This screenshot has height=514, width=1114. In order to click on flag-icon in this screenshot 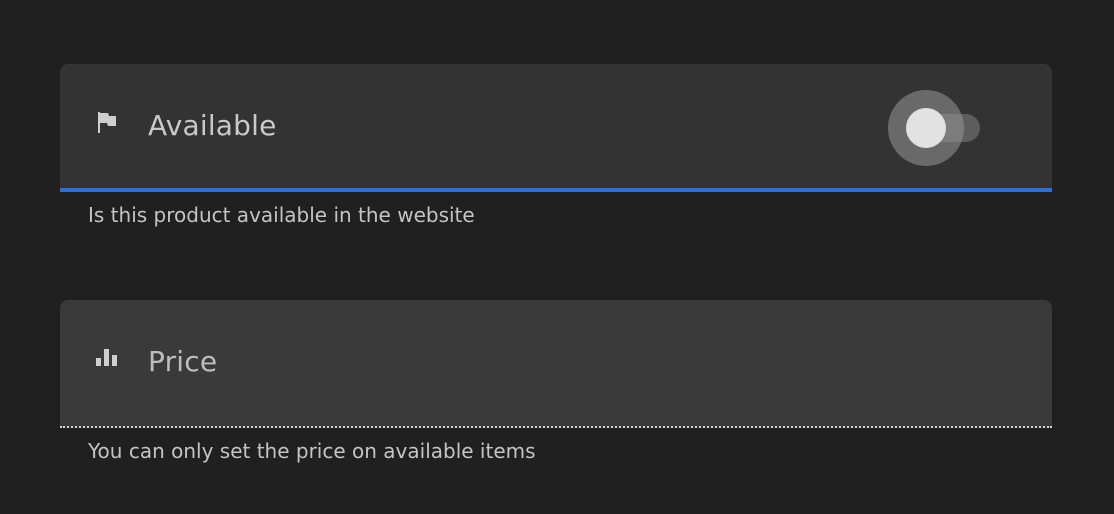, I will do `click(108, 123)`.